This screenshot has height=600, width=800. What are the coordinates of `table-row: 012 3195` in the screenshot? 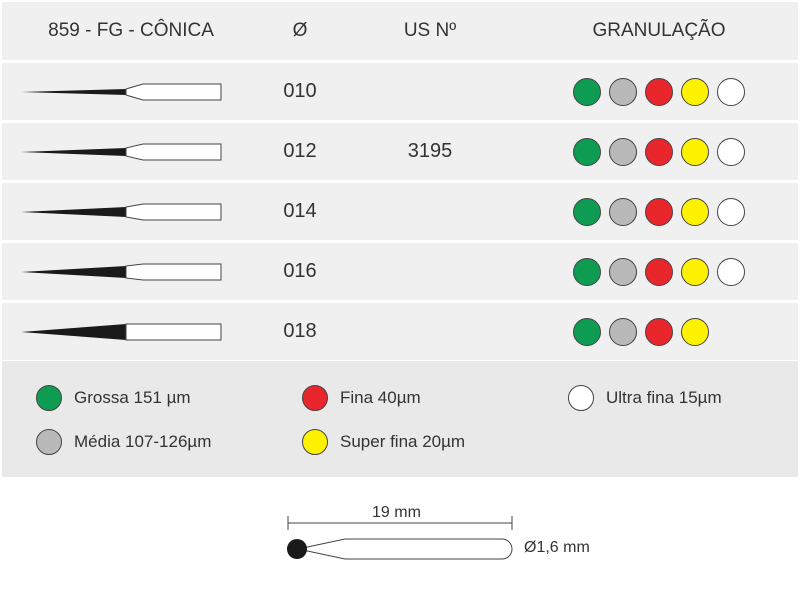 It's located at (400, 151).